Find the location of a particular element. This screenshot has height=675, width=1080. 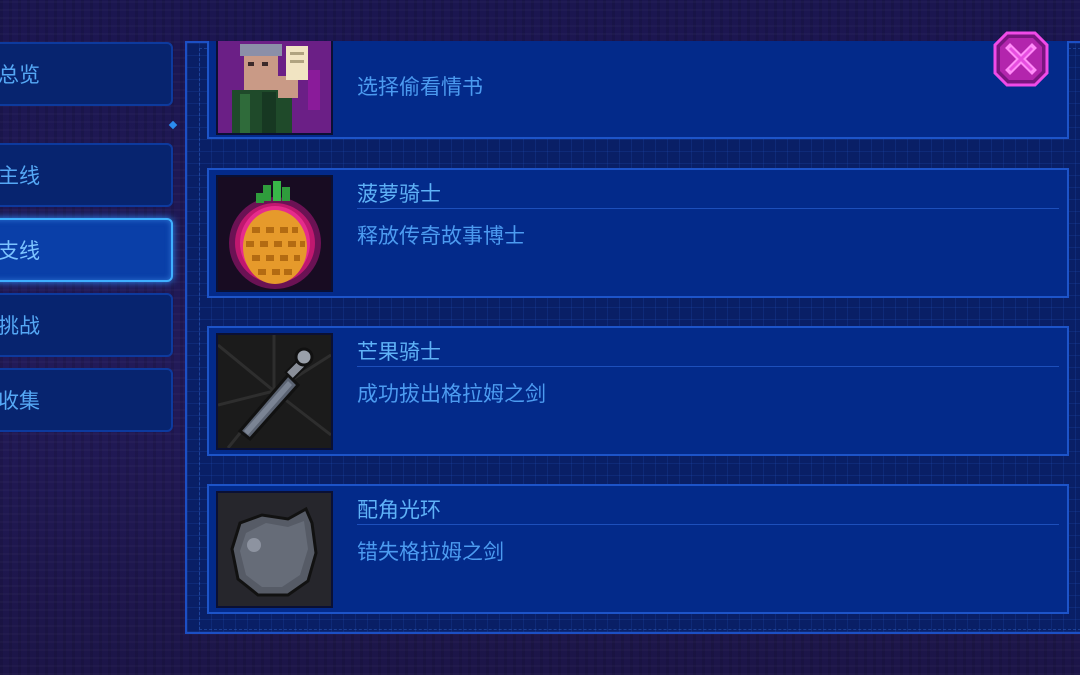

tab-side-quest-label: 支线 is located at coordinates (20, 251).